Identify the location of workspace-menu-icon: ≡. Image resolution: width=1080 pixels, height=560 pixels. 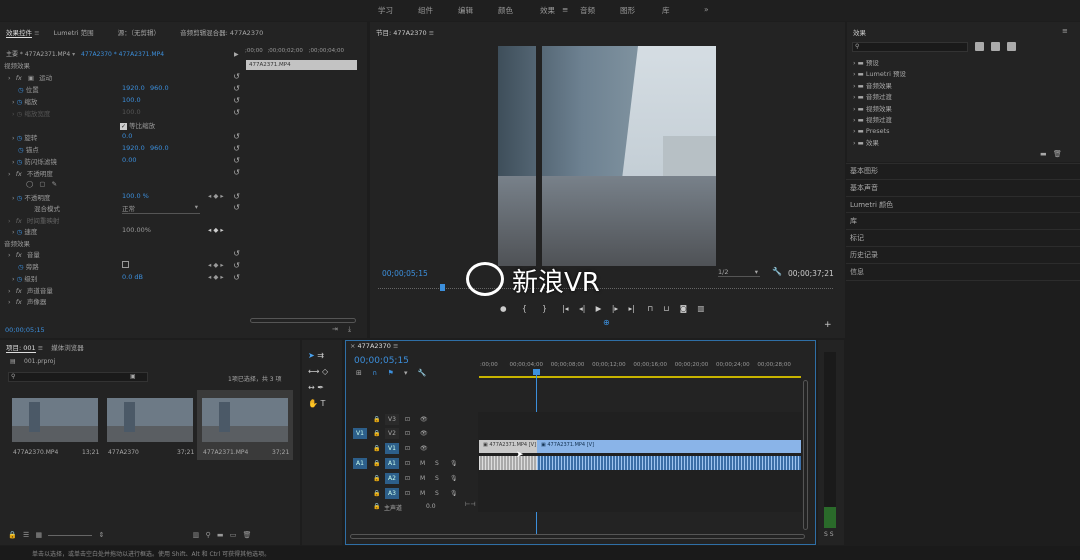
(565, 9).